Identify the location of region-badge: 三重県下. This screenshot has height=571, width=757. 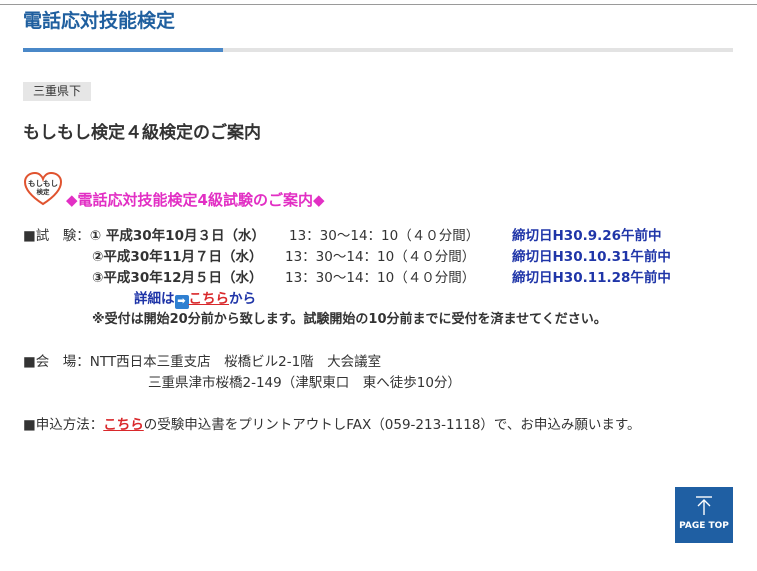
(57, 91).